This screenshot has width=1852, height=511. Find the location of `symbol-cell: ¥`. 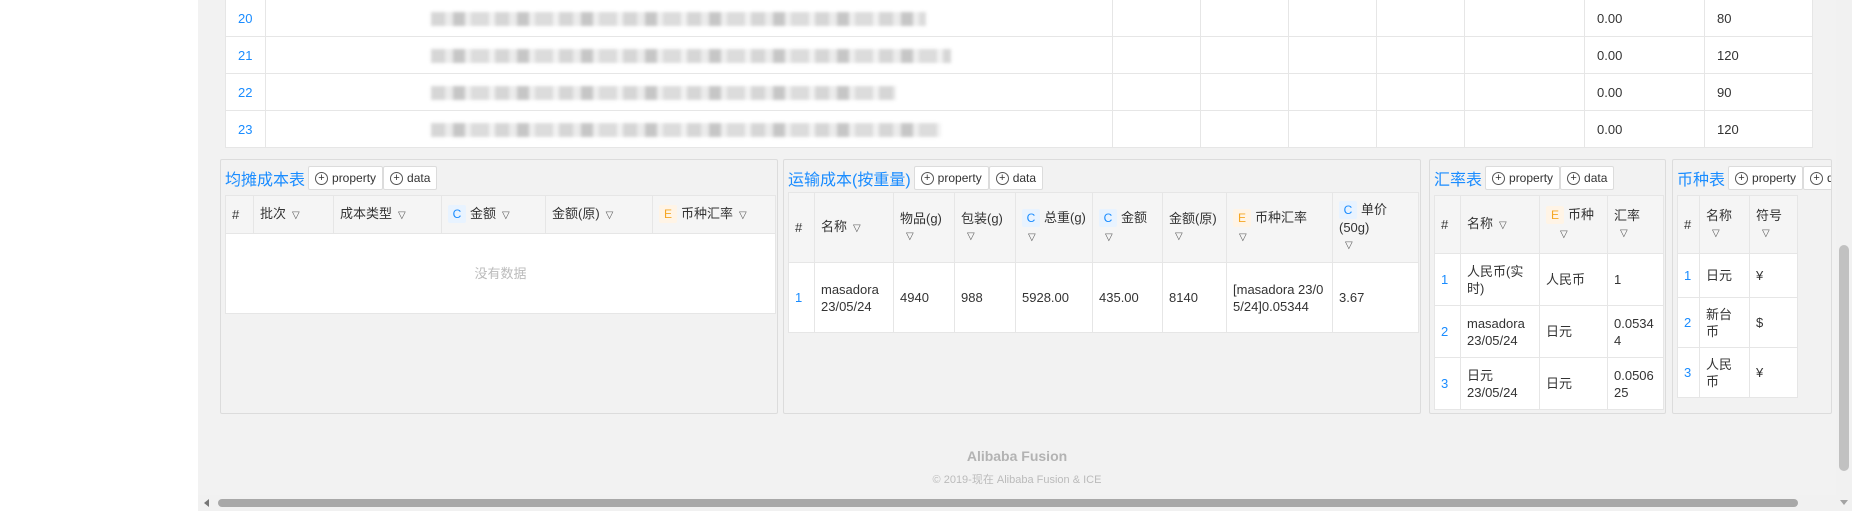

symbol-cell: ¥ is located at coordinates (1773, 372).